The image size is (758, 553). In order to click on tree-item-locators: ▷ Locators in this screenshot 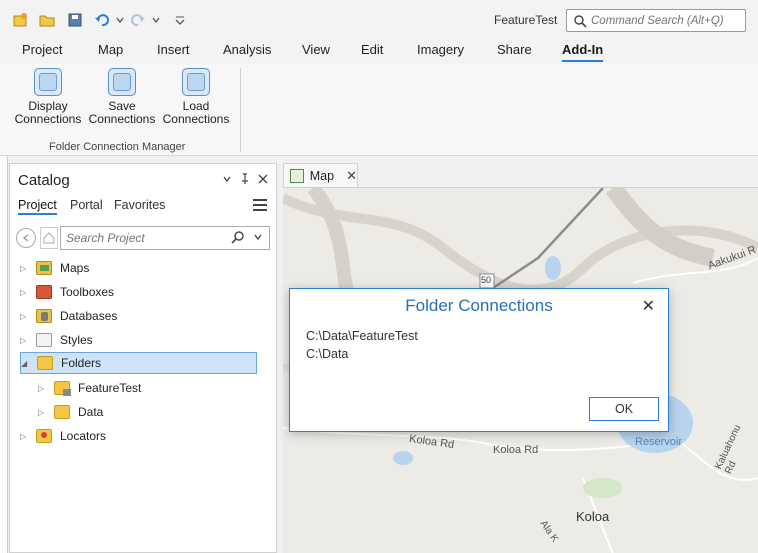, I will do `click(145, 436)`.